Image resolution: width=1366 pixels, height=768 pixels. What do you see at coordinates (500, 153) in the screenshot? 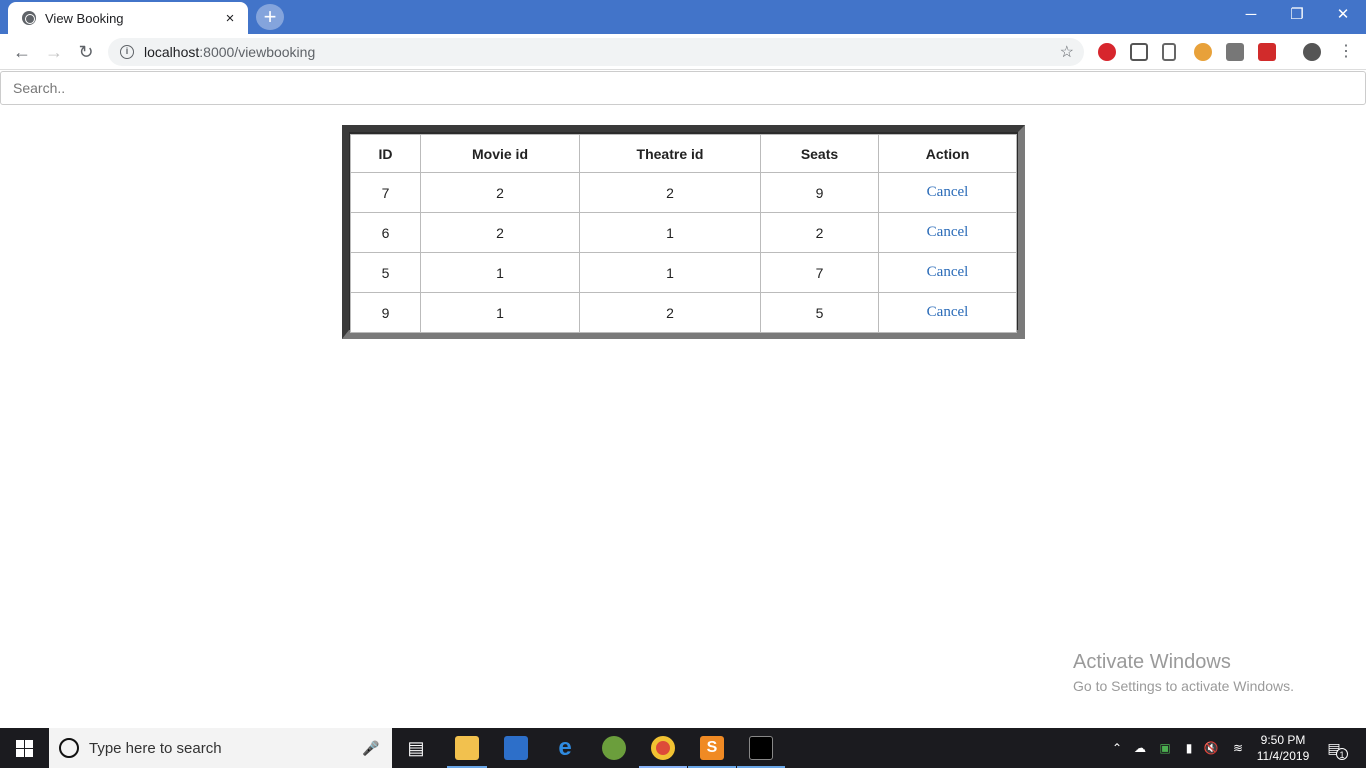
I see `header-movie-id: Movie id` at bounding box center [500, 153].